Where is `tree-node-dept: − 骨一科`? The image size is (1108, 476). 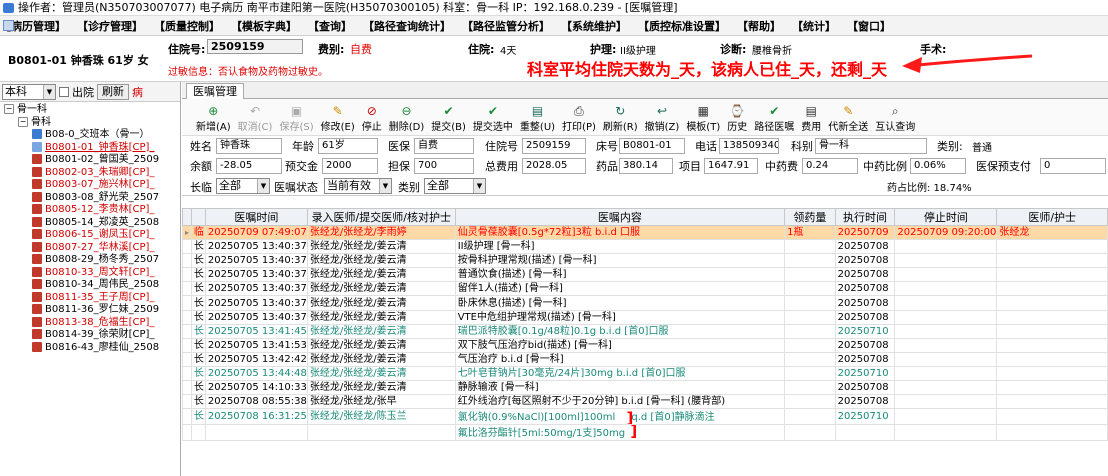
tree-node-dept: − 骨一科 is located at coordinates (92, 110).